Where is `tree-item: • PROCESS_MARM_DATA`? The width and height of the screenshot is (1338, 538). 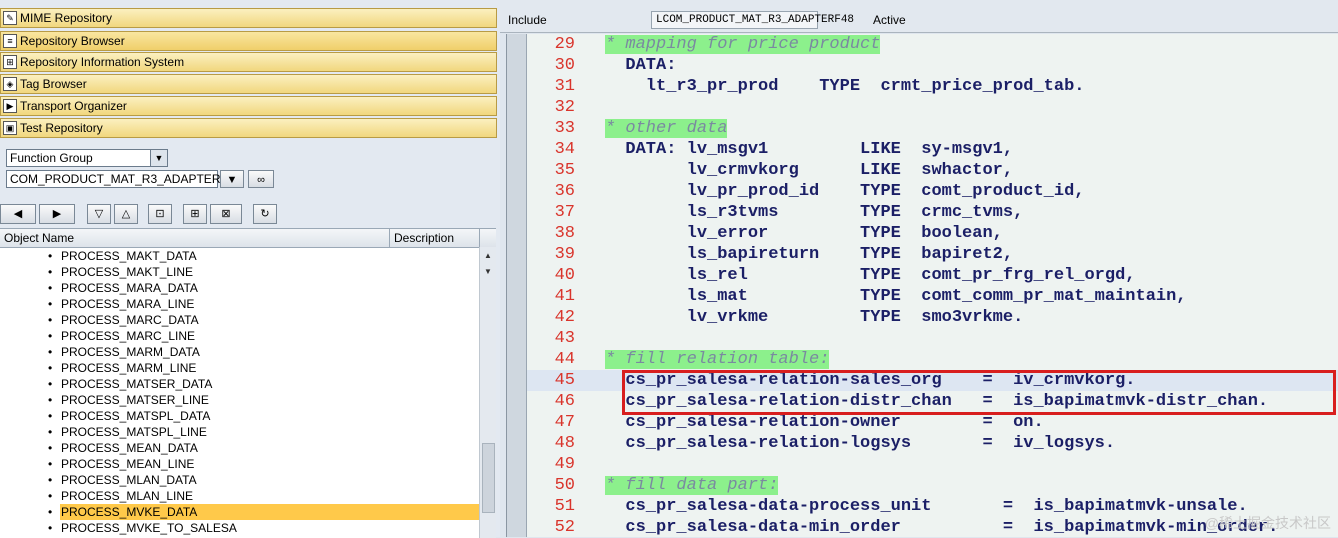 tree-item: • PROCESS_MARM_DATA is located at coordinates (248, 352).